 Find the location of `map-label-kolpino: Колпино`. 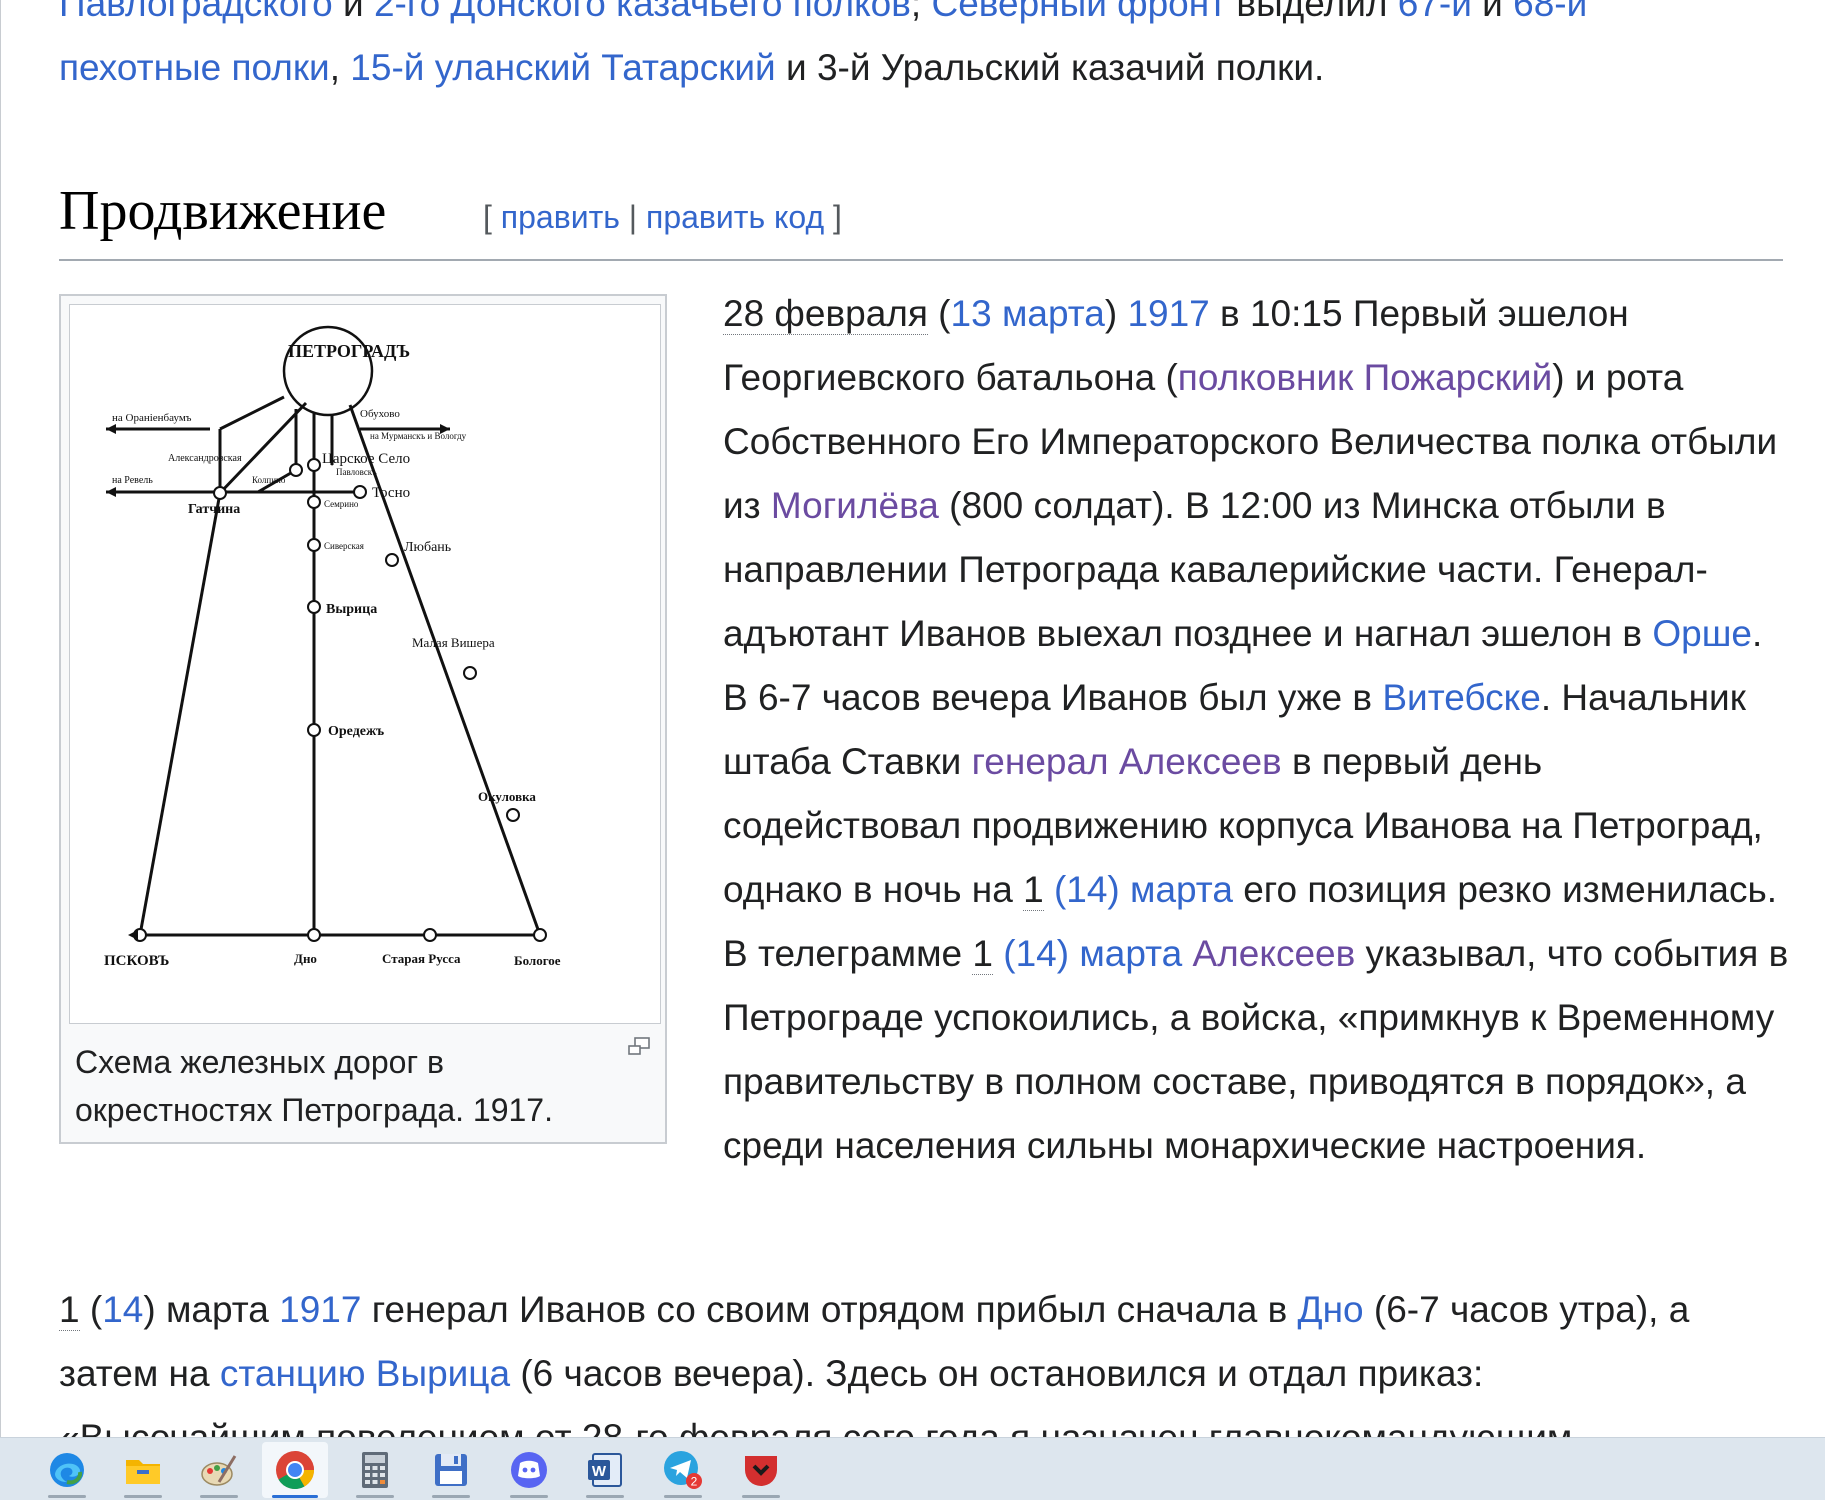

map-label-kolpino: Колпино is located at coordinates (269, 480).